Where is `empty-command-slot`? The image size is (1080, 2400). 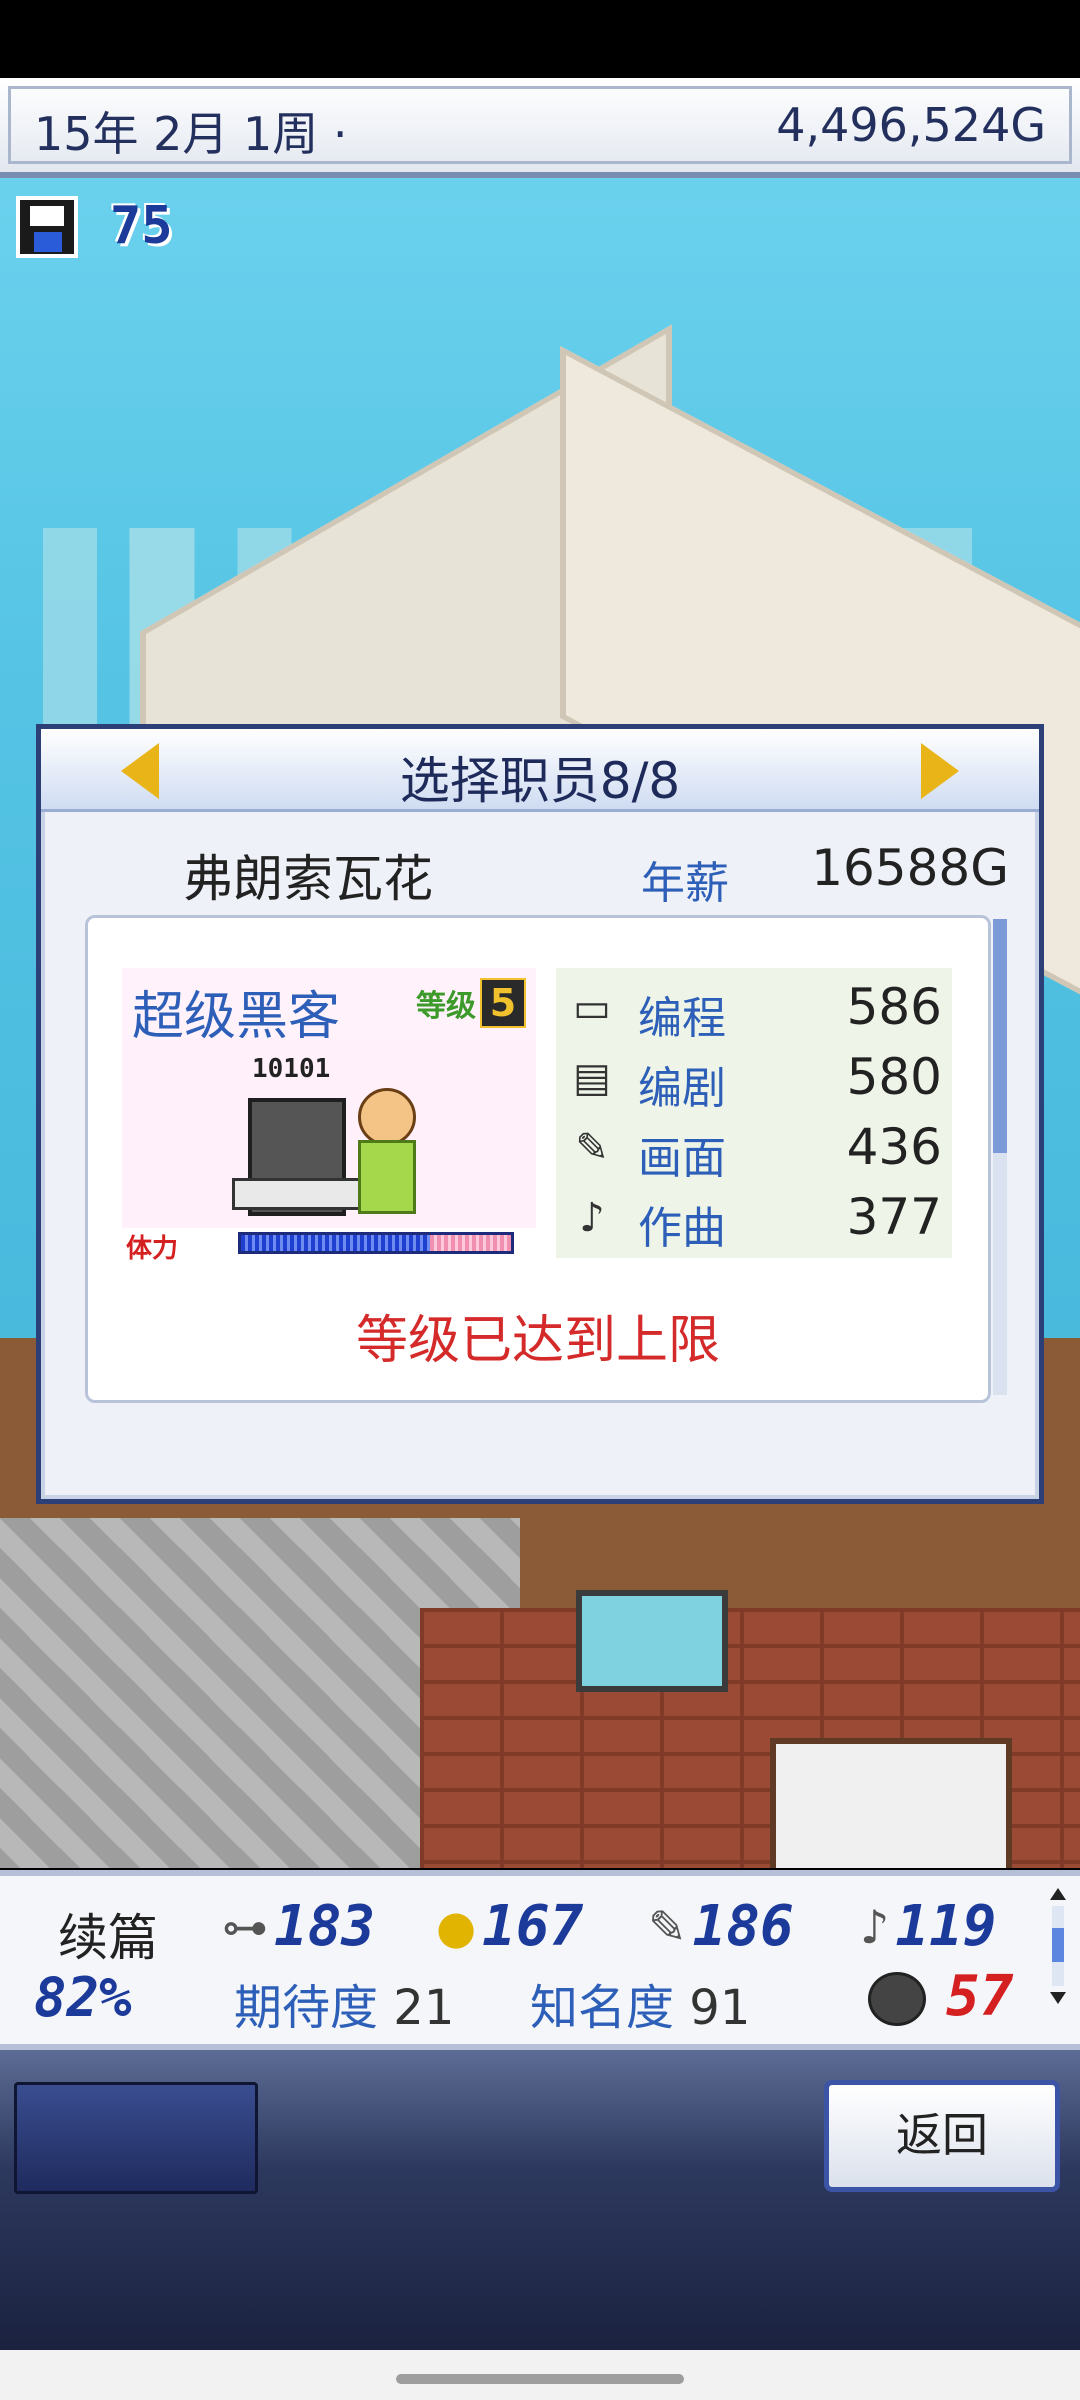
empty-command-slot is located at coordinates (136, 2138).